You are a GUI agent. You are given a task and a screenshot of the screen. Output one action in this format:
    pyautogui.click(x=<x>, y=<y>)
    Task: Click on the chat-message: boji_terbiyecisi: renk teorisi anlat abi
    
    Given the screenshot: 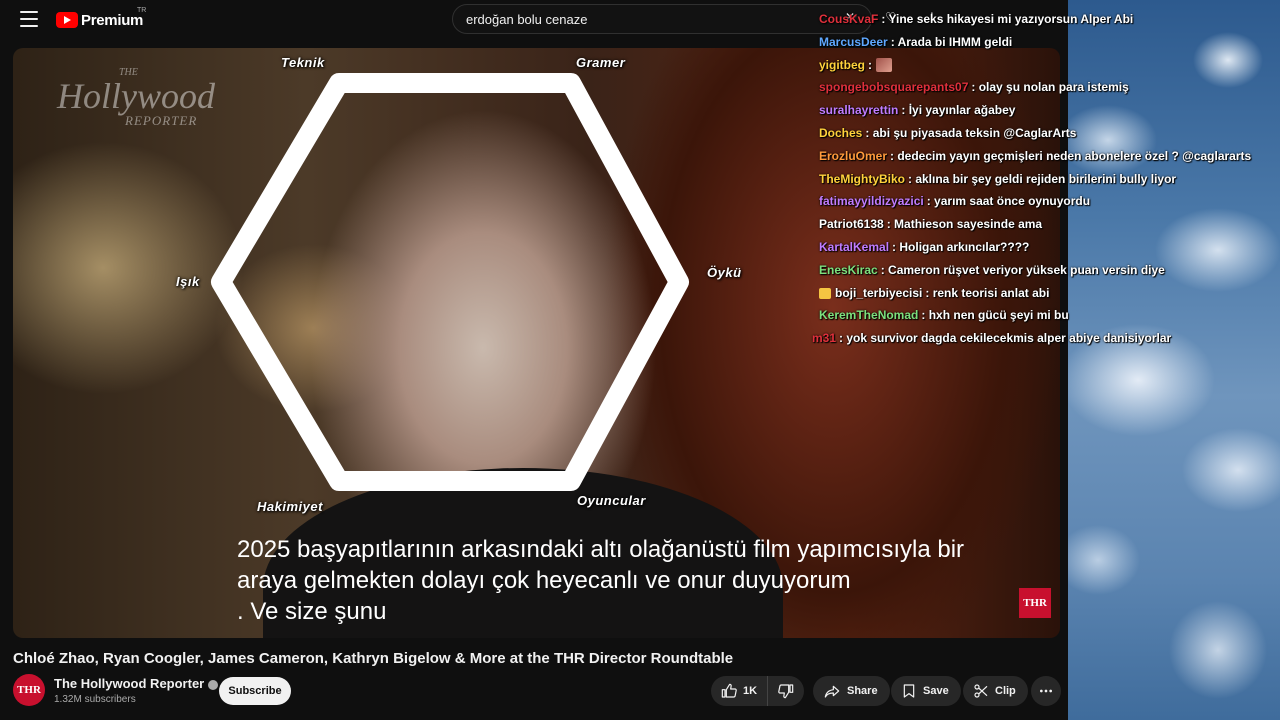 What is the action you would take?
    pyautogui.click(x=934, y=293)
    